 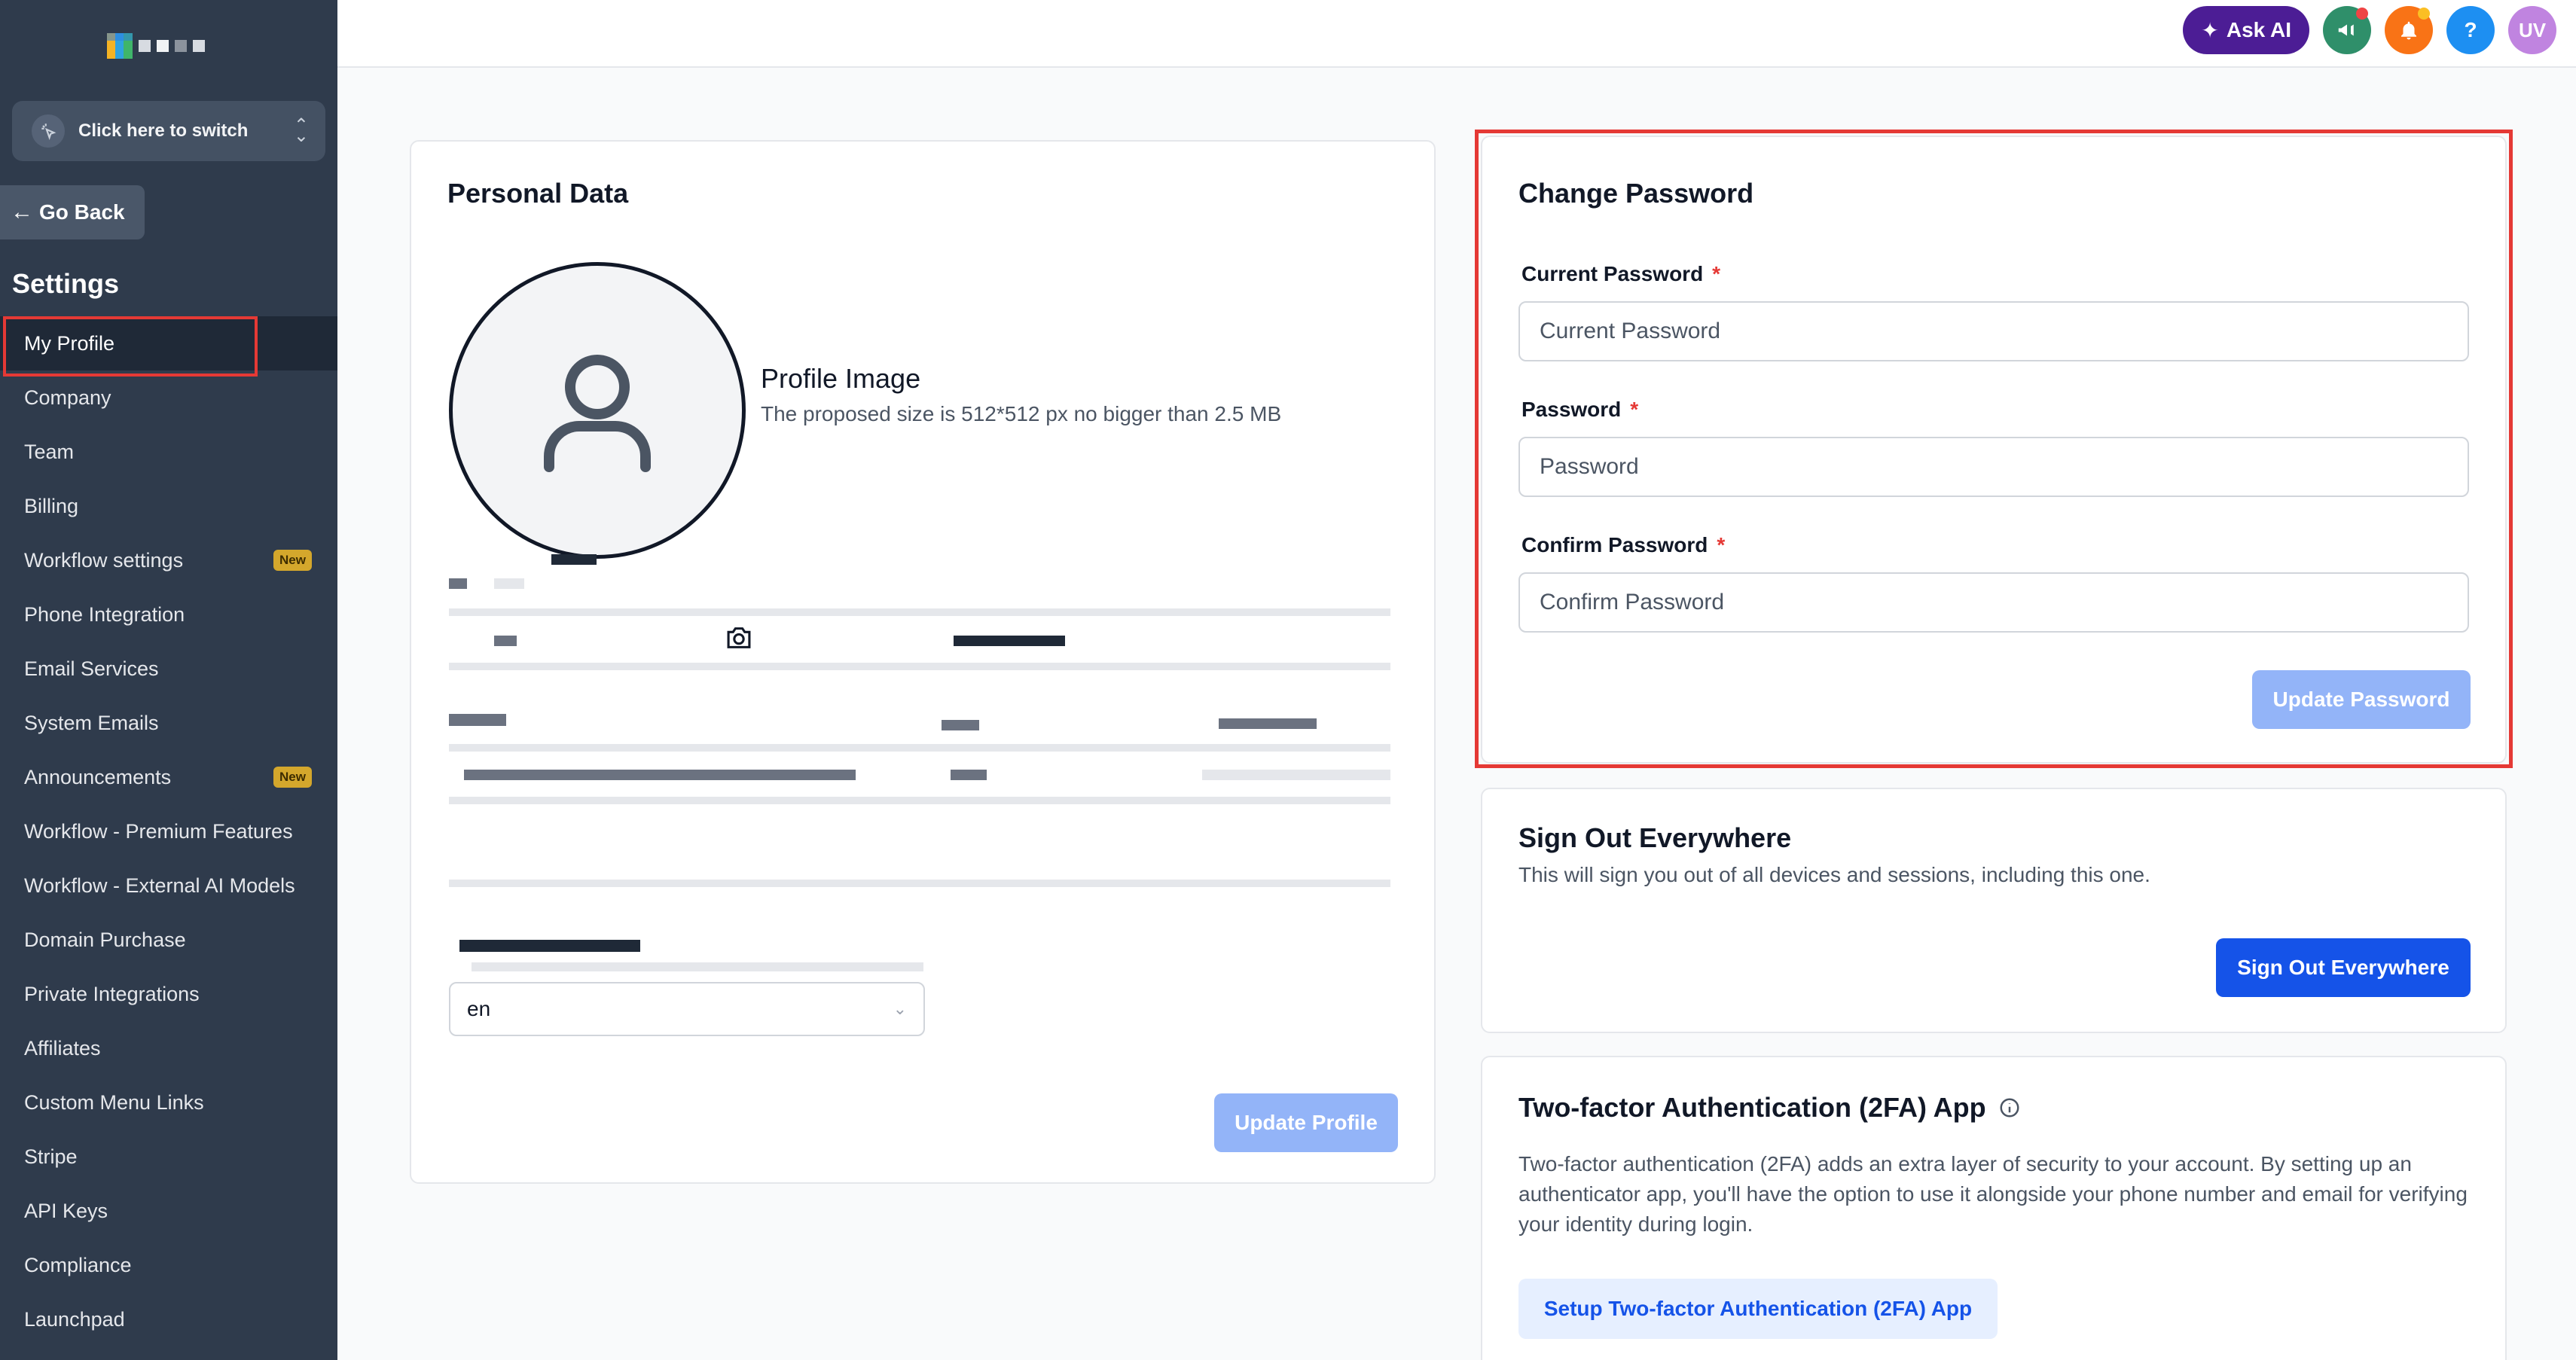 What do you see at coordinates (112, 993) in the screenshot?
I see `sidebar-item-label: Private Integrations` at bounding box center [112, 993].